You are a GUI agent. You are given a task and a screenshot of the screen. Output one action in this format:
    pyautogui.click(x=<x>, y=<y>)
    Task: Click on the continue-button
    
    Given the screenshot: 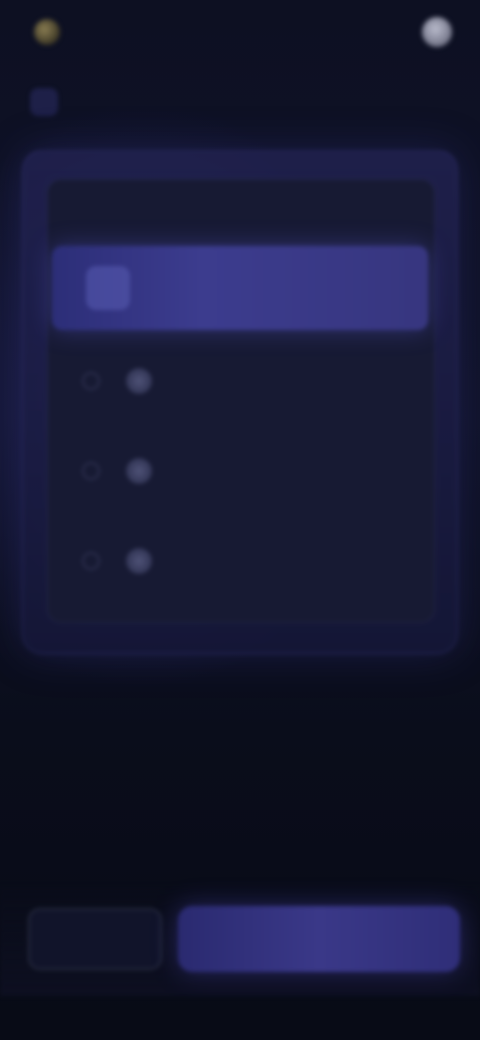 What is the action you would take?
    pyautogui.click(x=319, y=939)
    